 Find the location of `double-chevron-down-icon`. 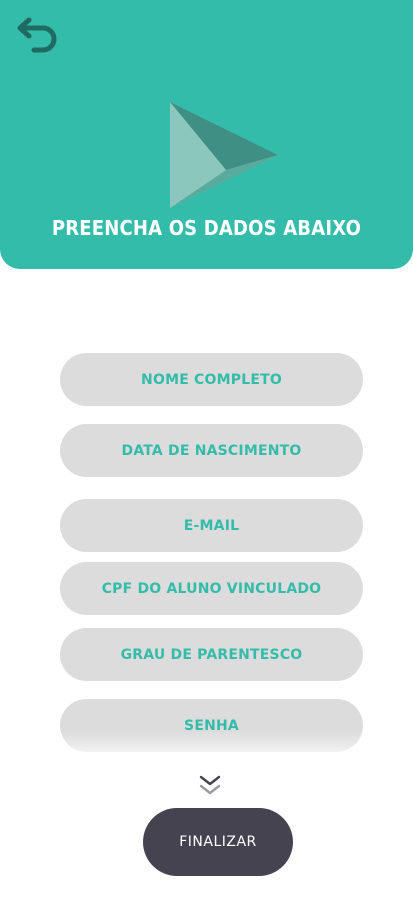

double-chevron-down-icon is located at coordinates (210, 785).